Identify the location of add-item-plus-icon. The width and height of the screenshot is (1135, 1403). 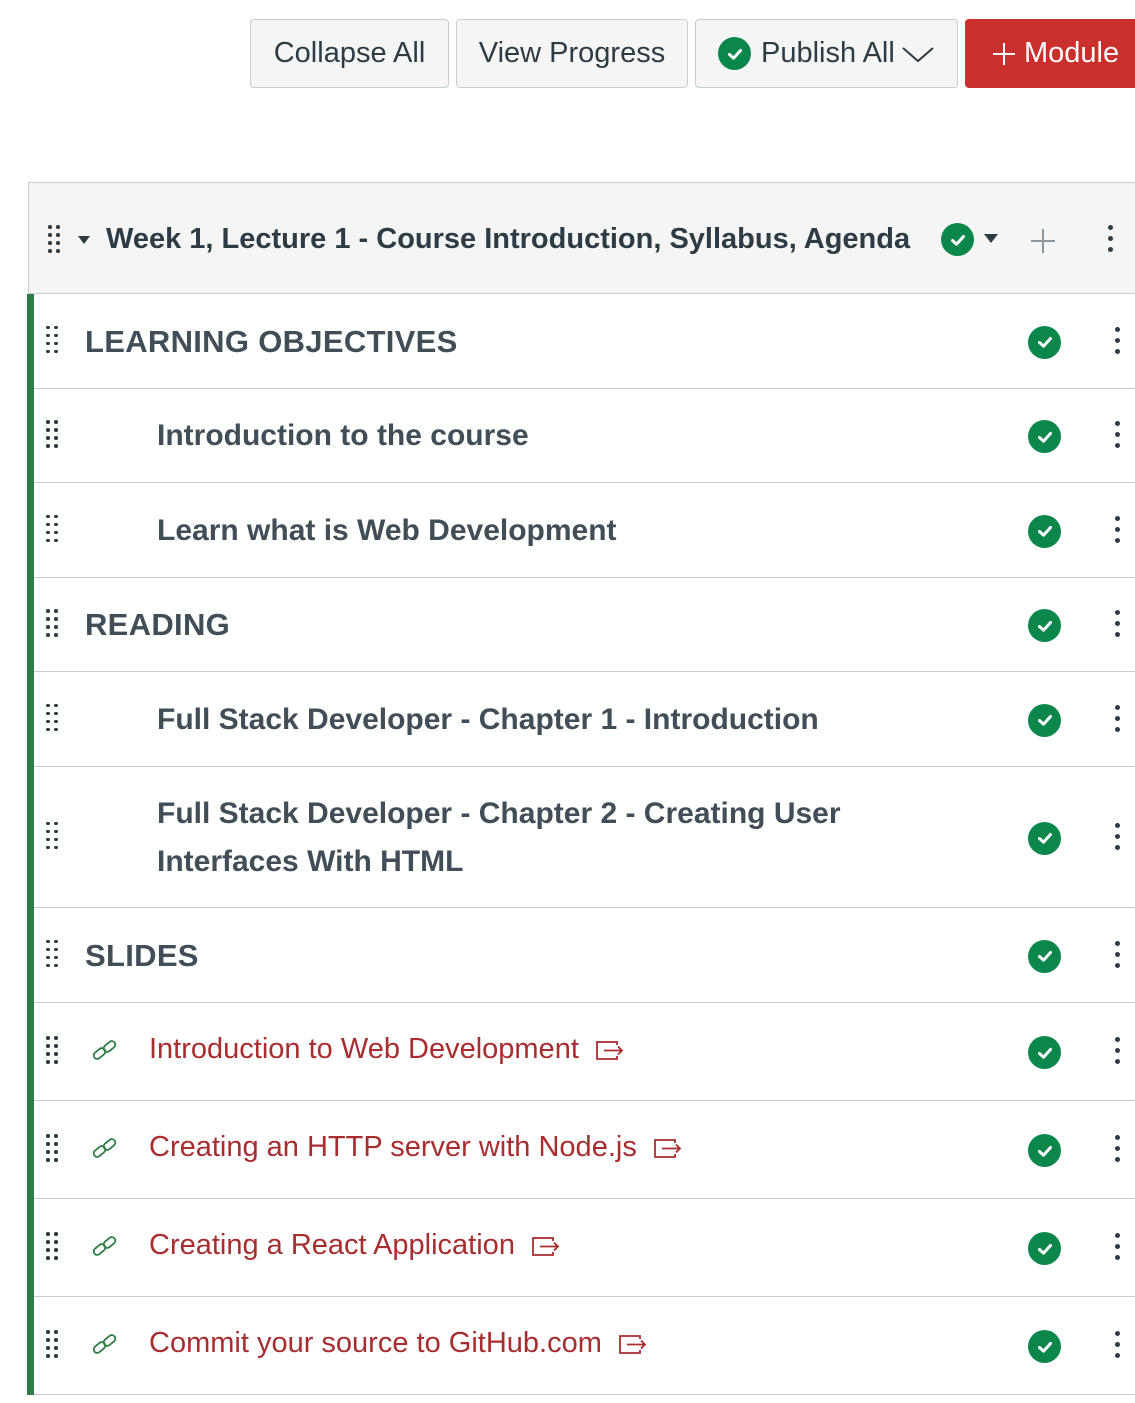
(1043, 241).